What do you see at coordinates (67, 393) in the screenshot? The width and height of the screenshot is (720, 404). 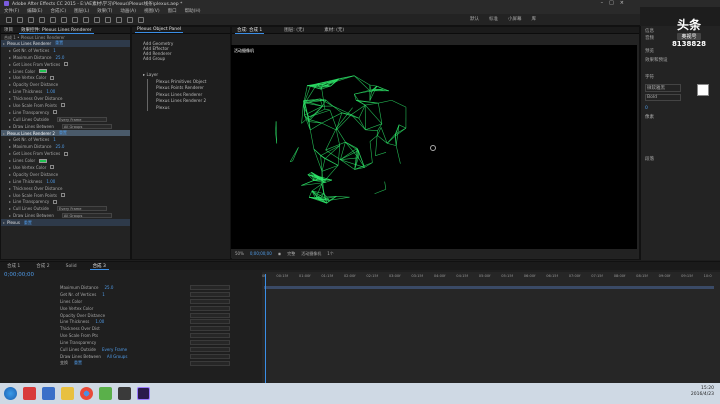 I see `folder-icon` at bounding box center [67, 393].